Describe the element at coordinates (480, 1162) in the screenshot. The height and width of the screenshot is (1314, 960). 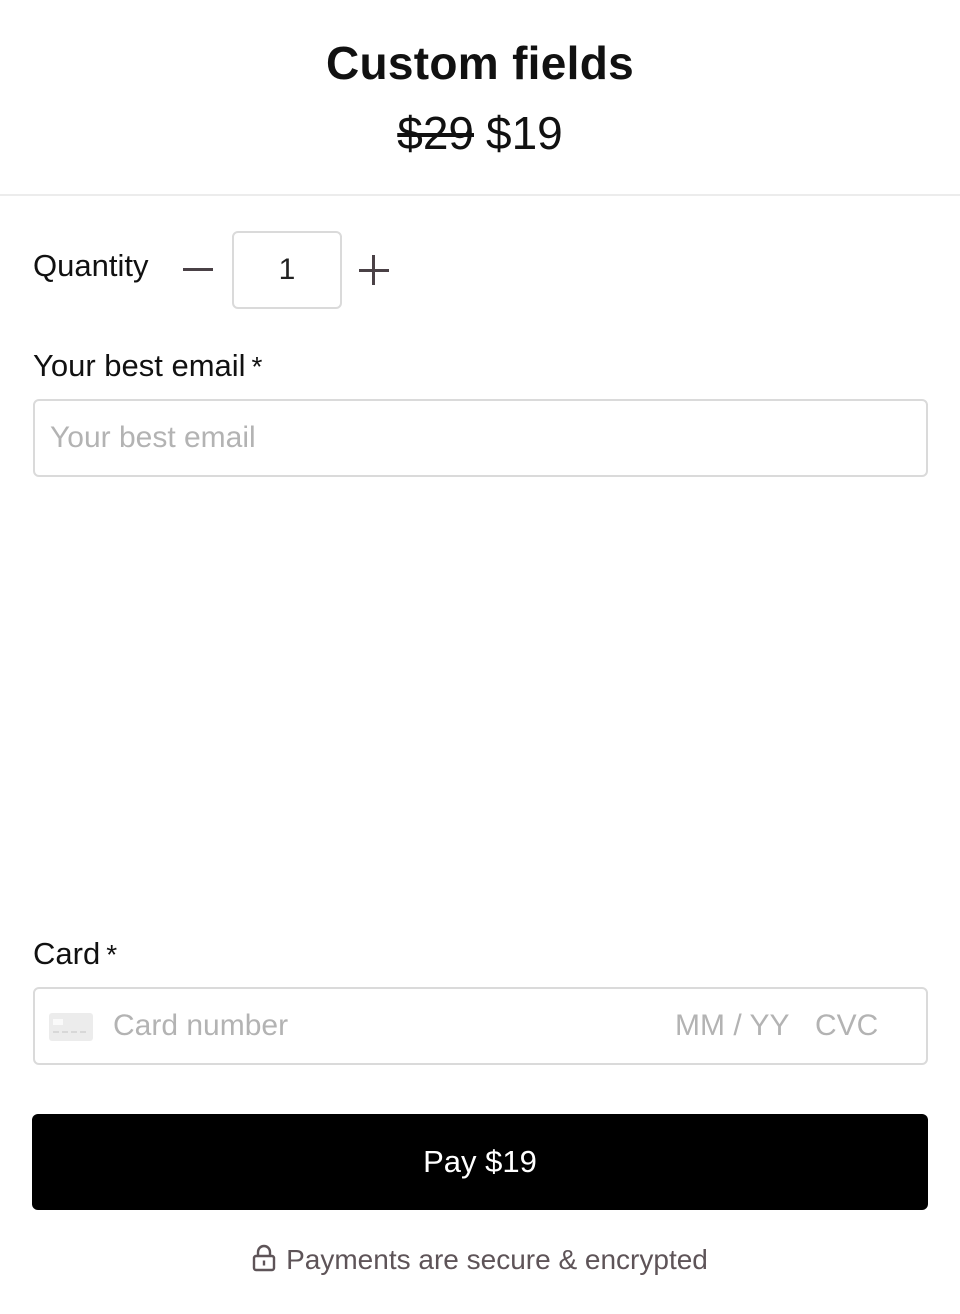
I see `pay-button: Pay $19` at that location.